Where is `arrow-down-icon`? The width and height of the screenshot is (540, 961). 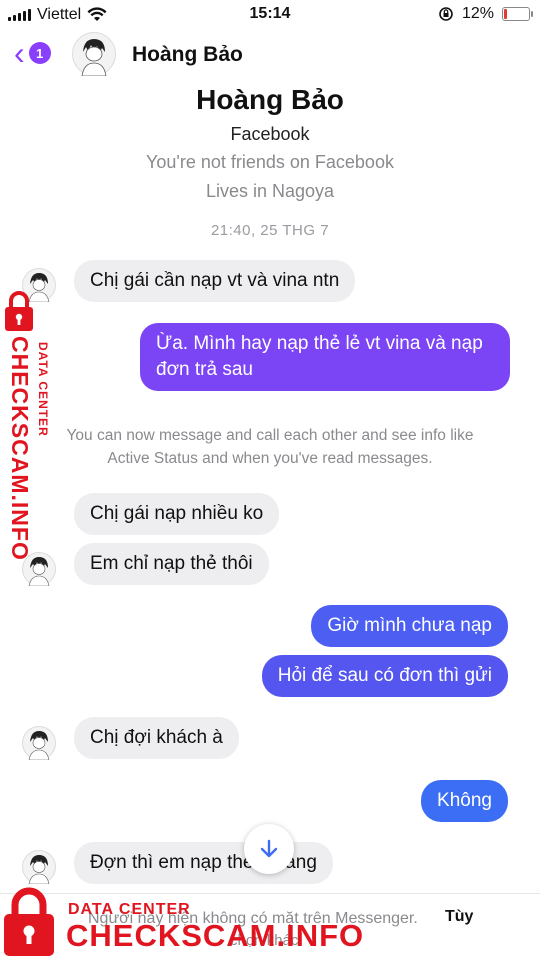
arrow-down-icon is located at coordinates (269, 848).